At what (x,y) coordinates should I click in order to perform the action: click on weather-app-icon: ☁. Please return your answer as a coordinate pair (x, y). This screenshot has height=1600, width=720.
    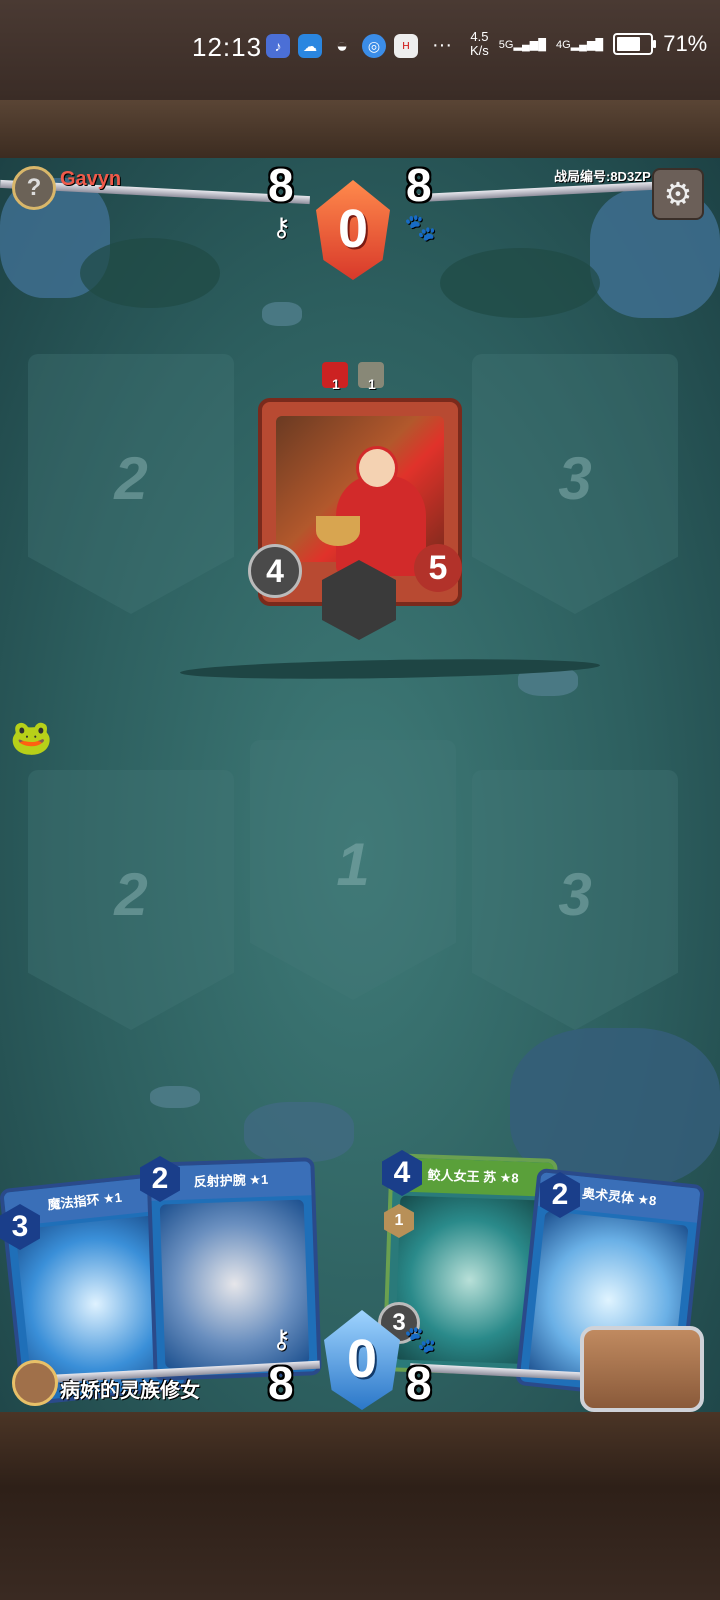
    Looking at the image, I should click on (310, 46).